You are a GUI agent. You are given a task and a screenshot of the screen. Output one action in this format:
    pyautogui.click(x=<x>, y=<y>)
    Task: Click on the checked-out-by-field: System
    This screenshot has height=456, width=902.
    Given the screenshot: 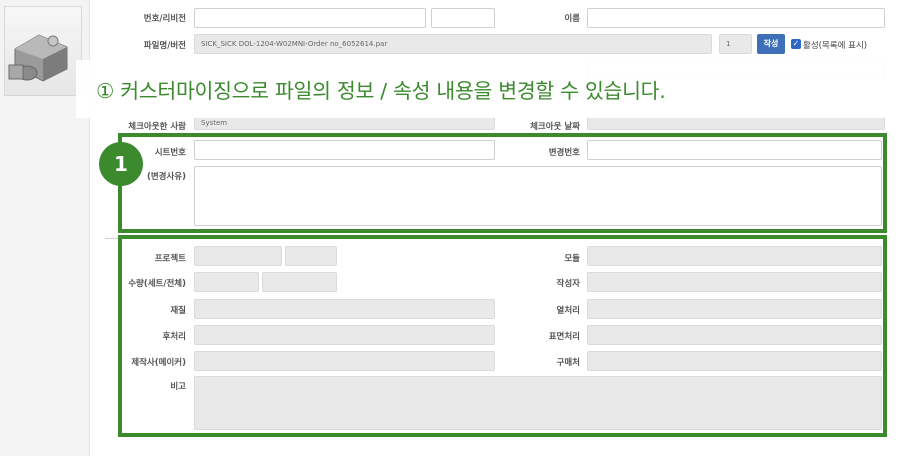 What is the action you would take?
    pyautogui.click(x=344, y=123)
    